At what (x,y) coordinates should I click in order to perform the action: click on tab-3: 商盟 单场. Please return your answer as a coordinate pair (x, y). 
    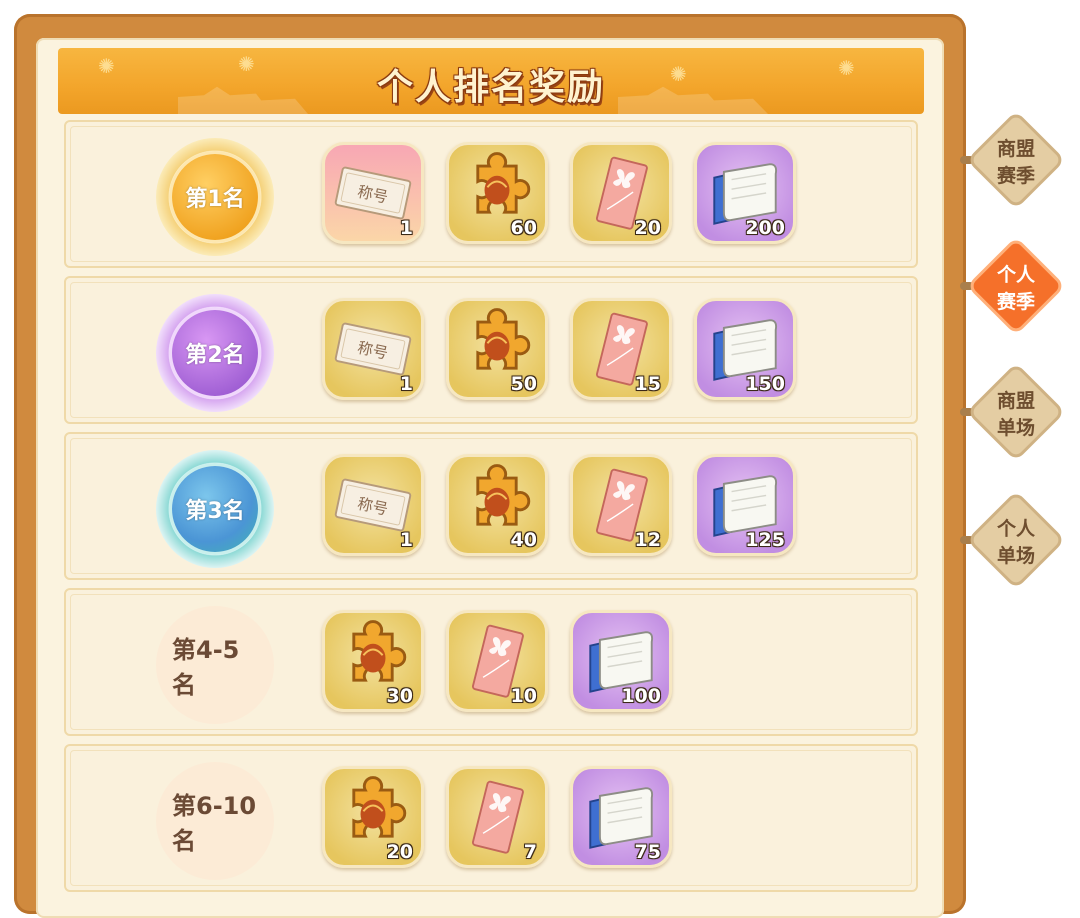
    Looking at the image, I should click on (1013, 412).